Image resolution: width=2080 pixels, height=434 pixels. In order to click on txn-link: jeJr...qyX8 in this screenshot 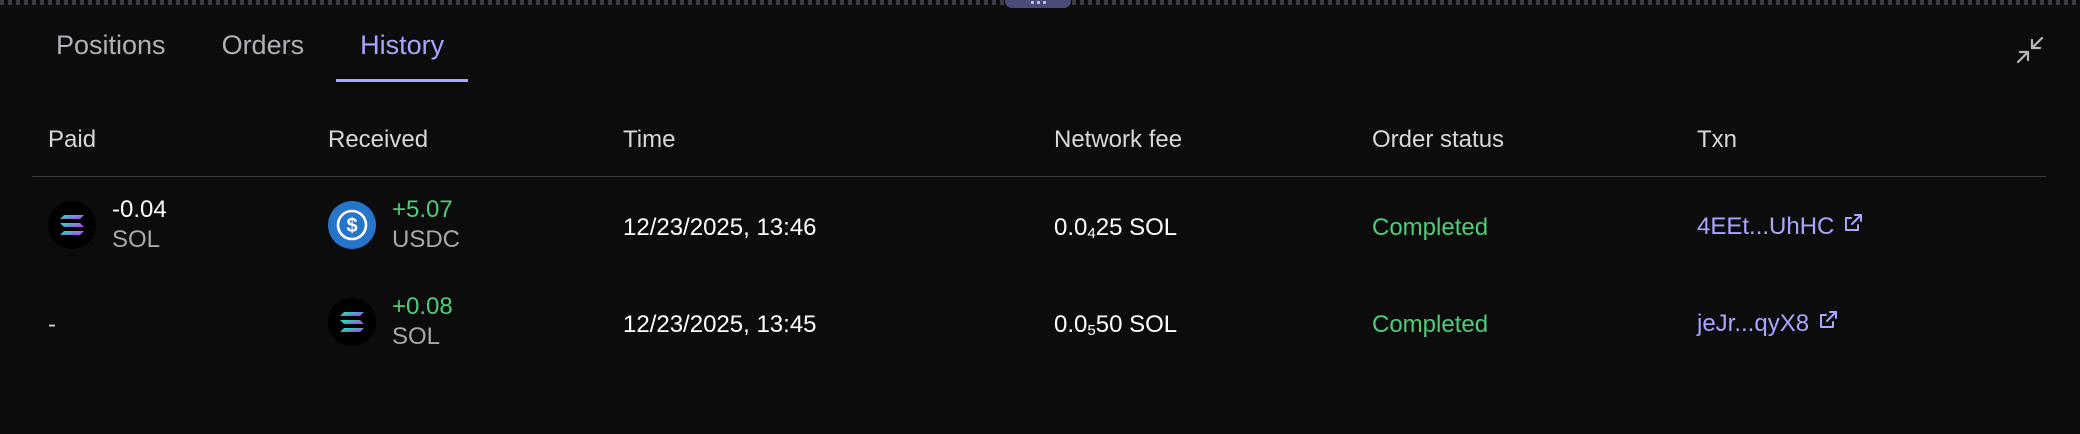, I will do `click(1768, 323)`.